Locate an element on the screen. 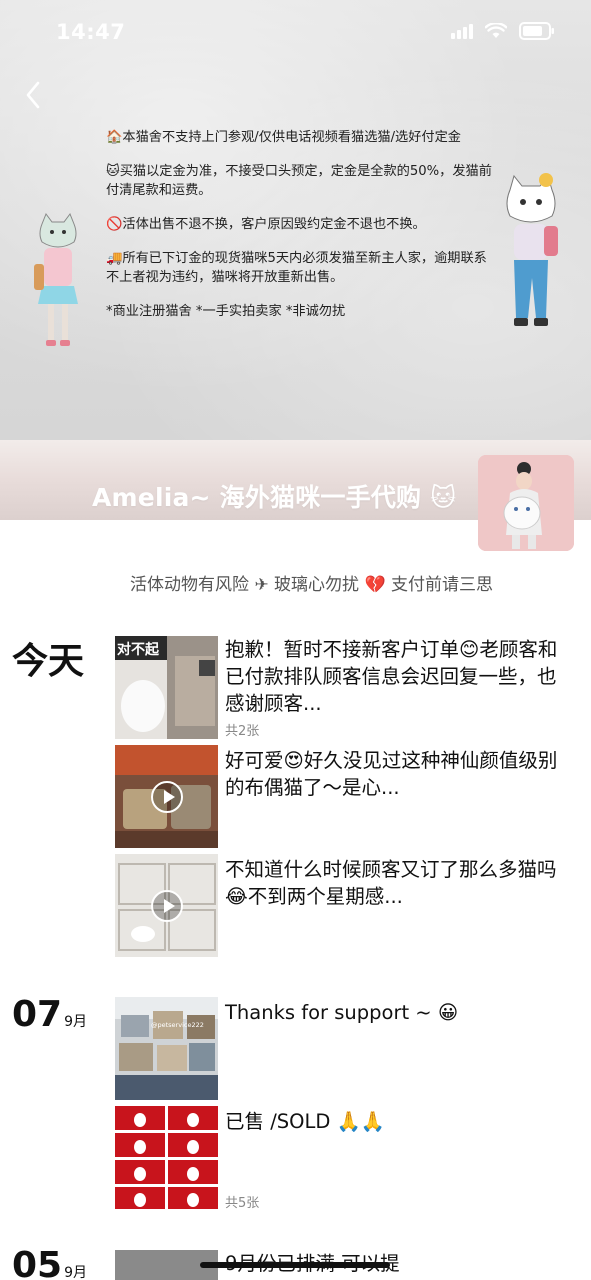  status-icons is located at coordinates (503, 31).